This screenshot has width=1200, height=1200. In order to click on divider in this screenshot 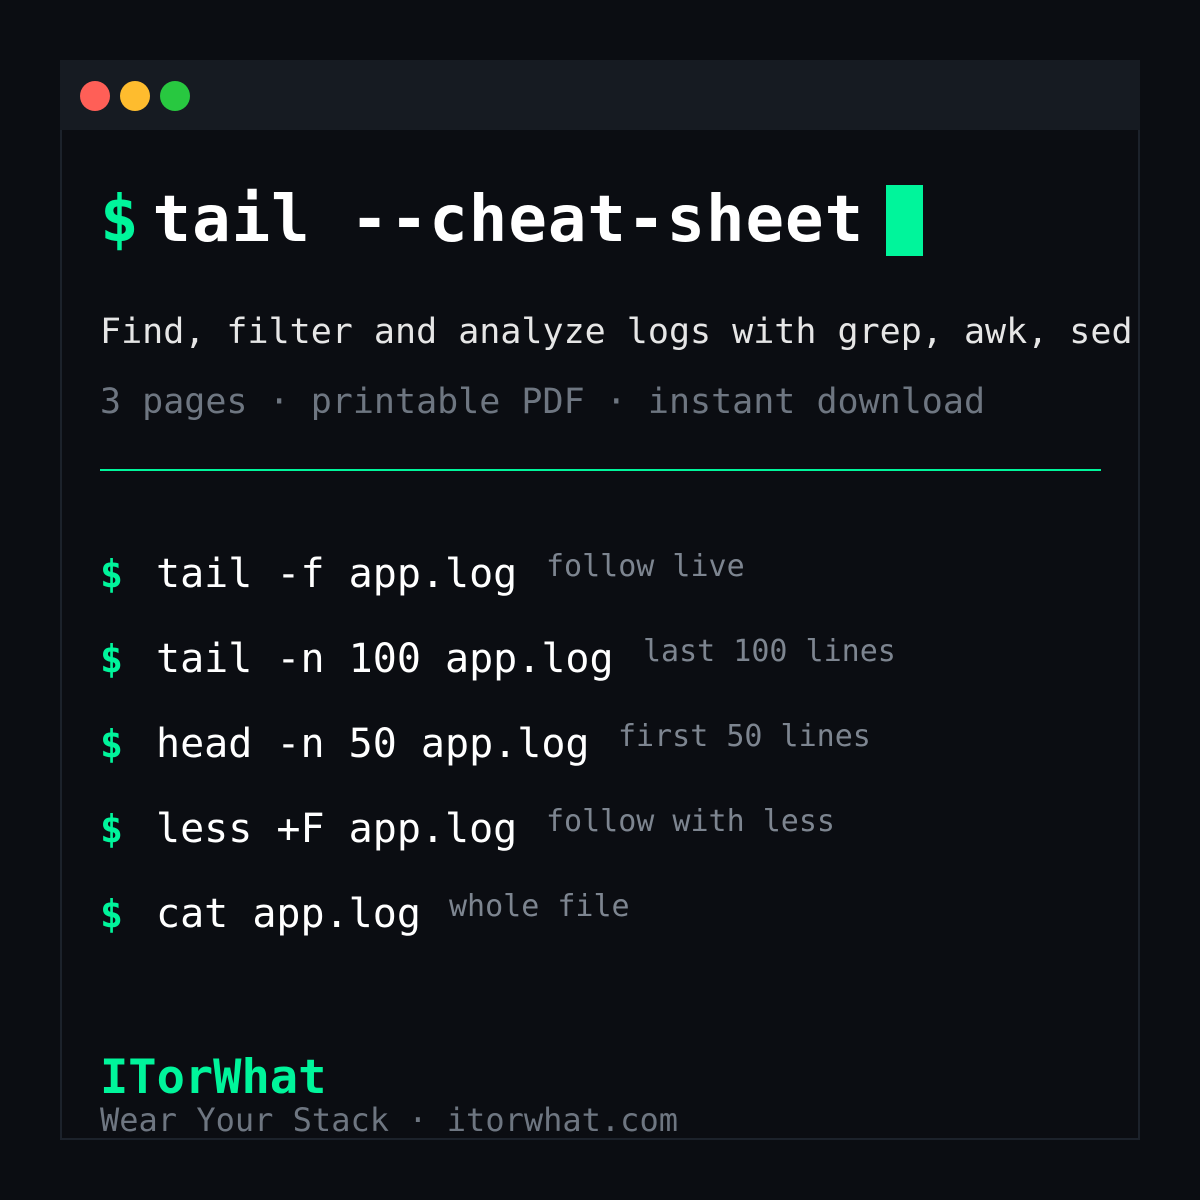, I will do `click(600, 470)`.